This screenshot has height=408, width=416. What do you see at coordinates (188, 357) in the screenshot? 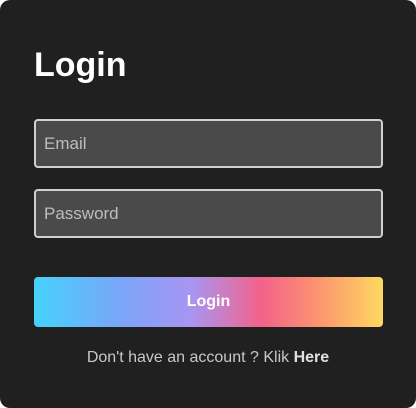
I see `signup-prompt-text: Don't have an account ? Klik` at bounding box center [188, 357].